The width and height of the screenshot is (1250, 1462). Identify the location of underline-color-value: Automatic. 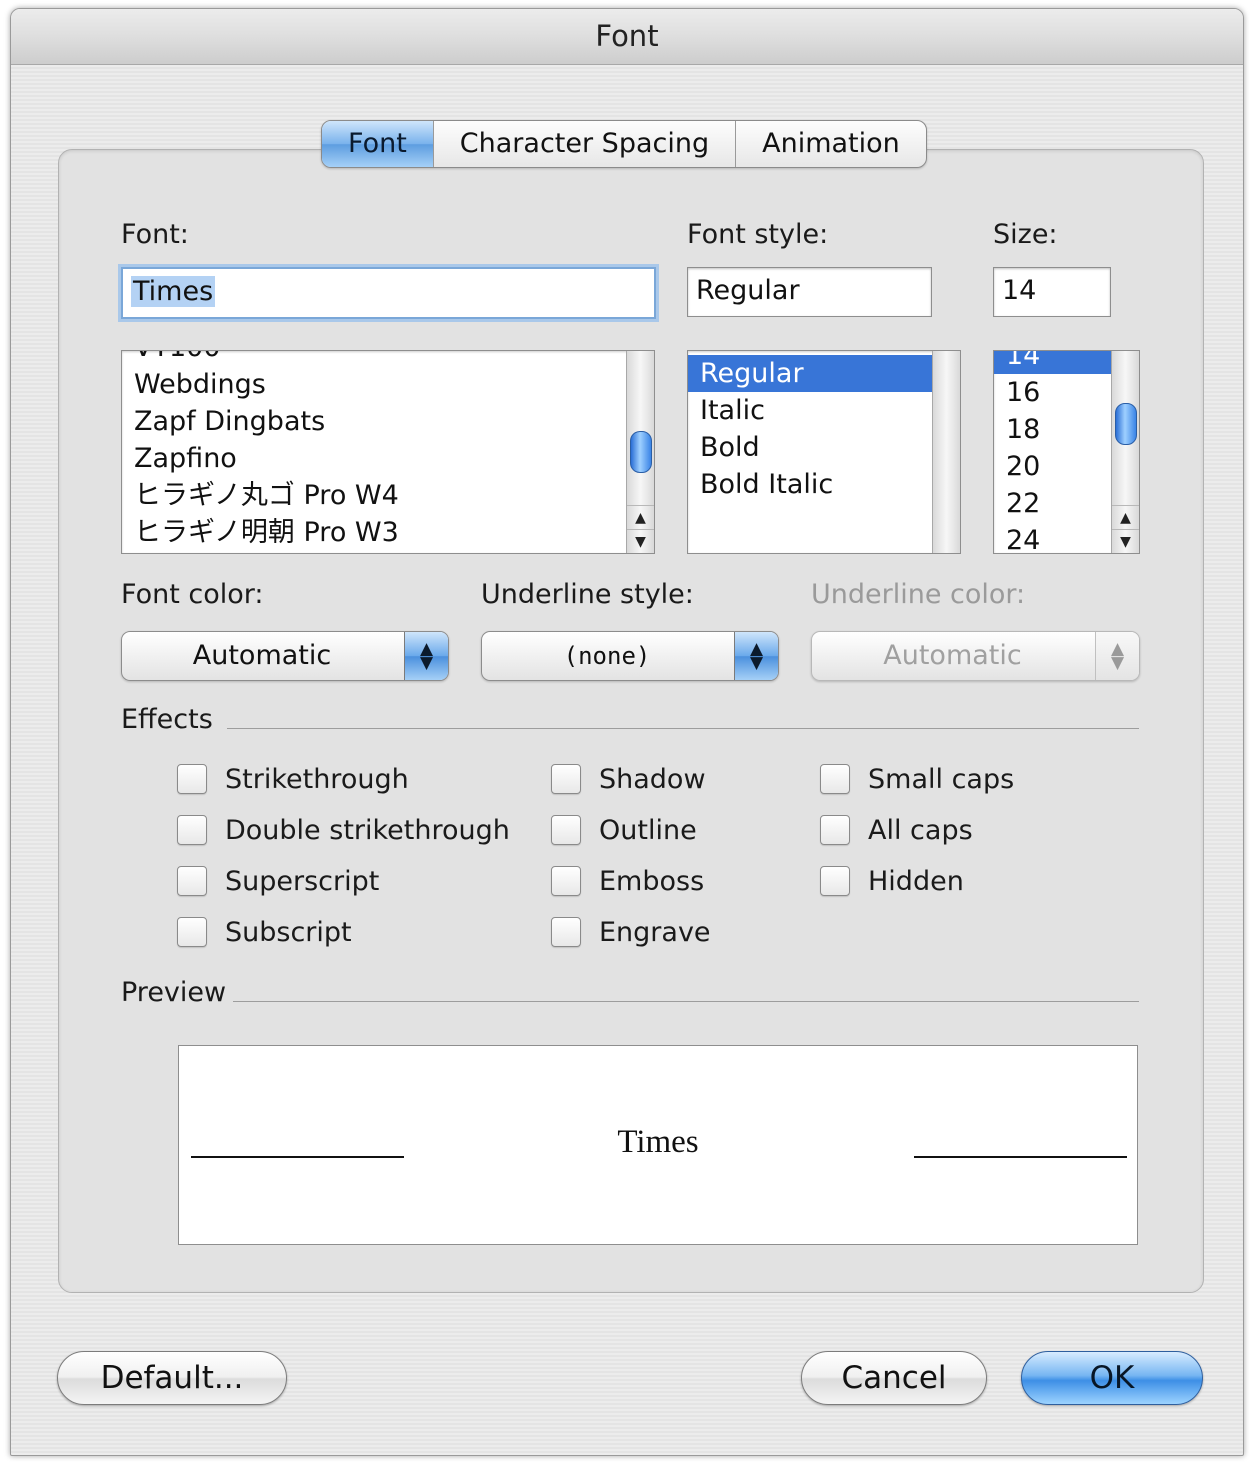
(952, 655).